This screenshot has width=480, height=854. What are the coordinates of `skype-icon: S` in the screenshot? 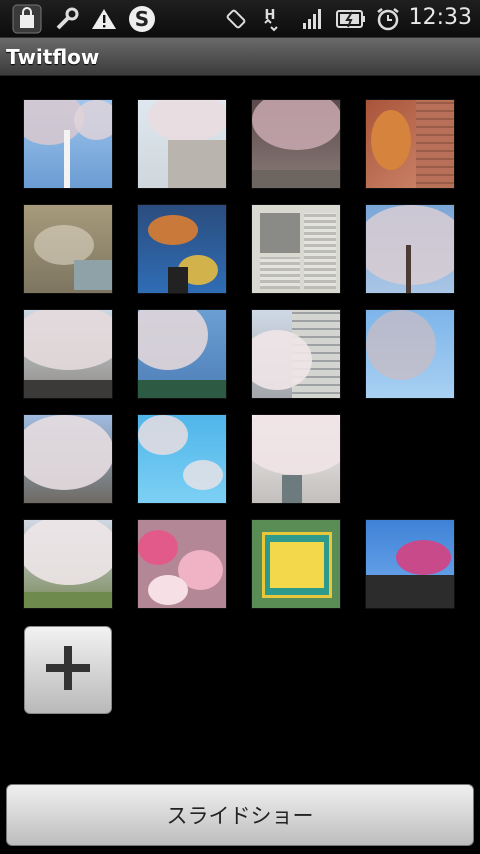 It's located at (142, 19).